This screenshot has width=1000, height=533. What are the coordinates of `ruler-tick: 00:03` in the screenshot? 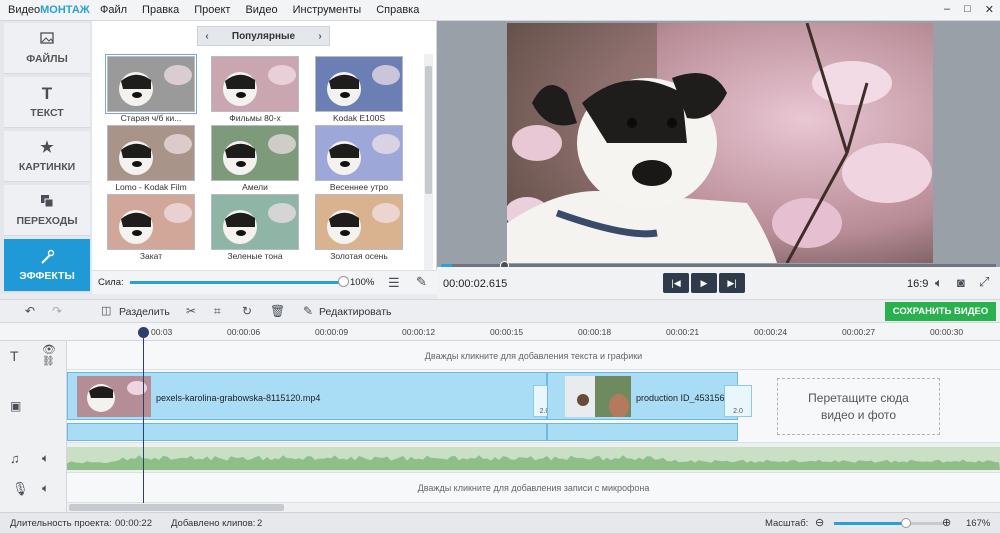 It's located at (162, 332).